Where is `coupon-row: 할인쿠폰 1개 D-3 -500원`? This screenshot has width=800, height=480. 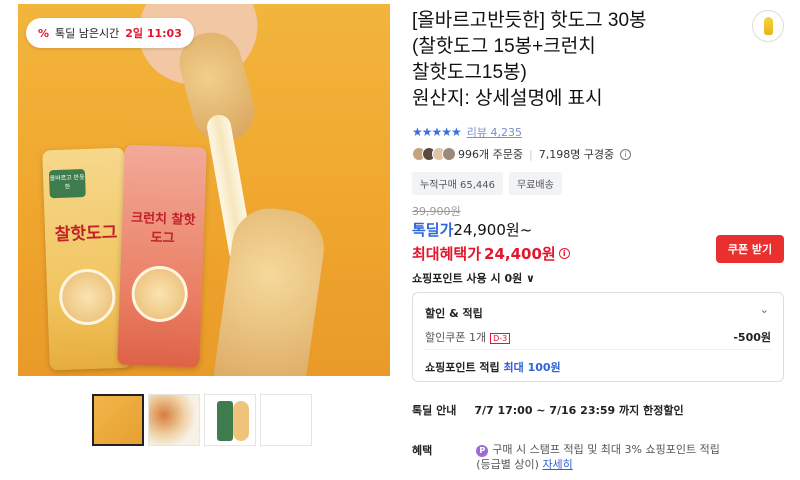 coupon-row: 할인쿠폰 1개 D-3 -500원 is located at coordinates (598, 337).